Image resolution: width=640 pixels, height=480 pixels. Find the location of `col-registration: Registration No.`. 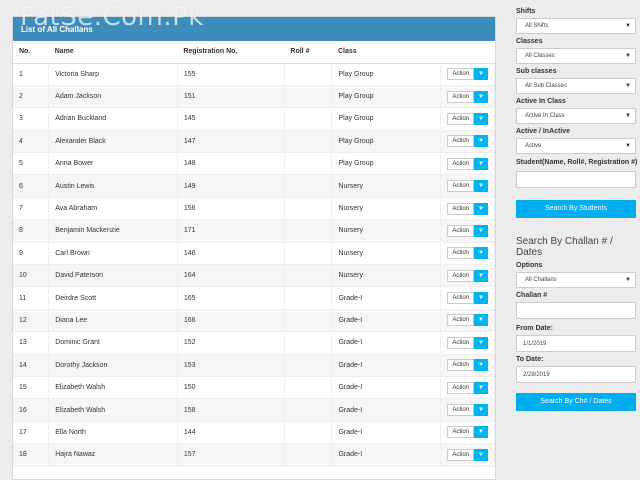

col-registration: Registration No. is located at coordinates (231, 52).